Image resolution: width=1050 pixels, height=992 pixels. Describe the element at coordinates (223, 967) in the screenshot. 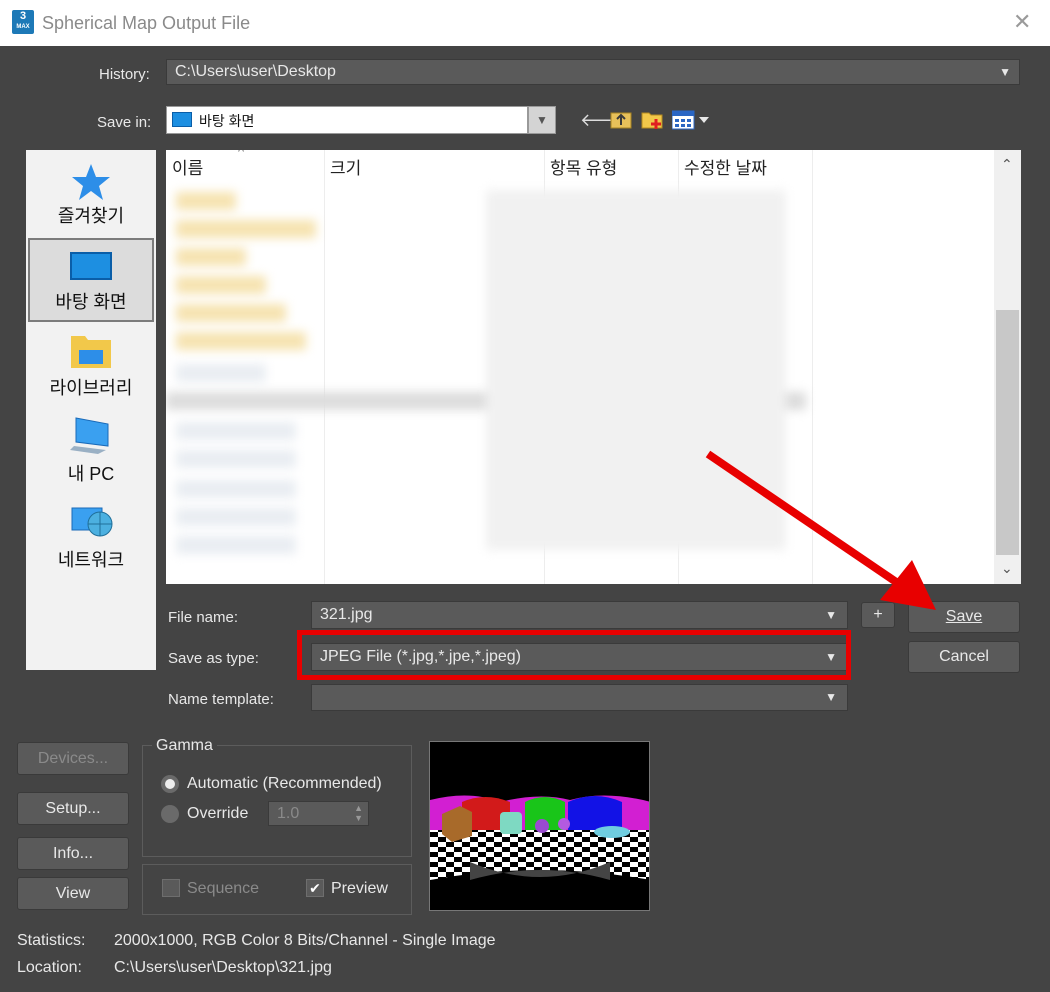

I see `location-value: C:\Users\user\Desktop\321.jpg` at that location.